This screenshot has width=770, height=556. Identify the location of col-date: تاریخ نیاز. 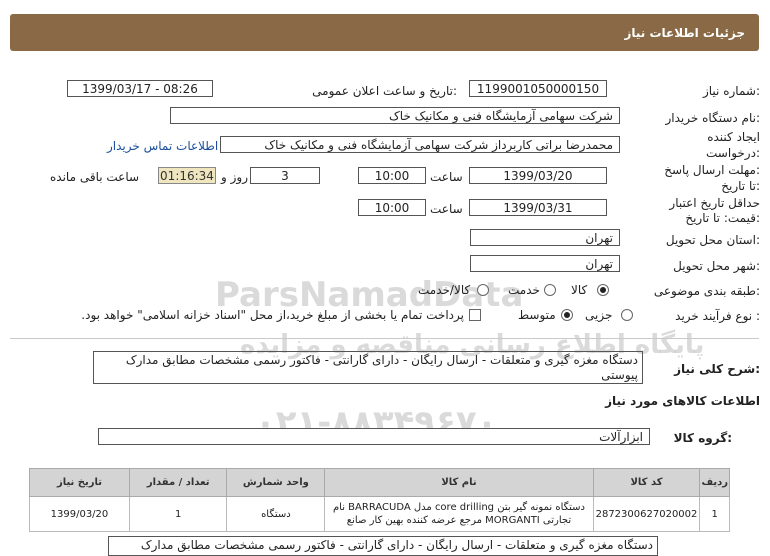
(79, 482).